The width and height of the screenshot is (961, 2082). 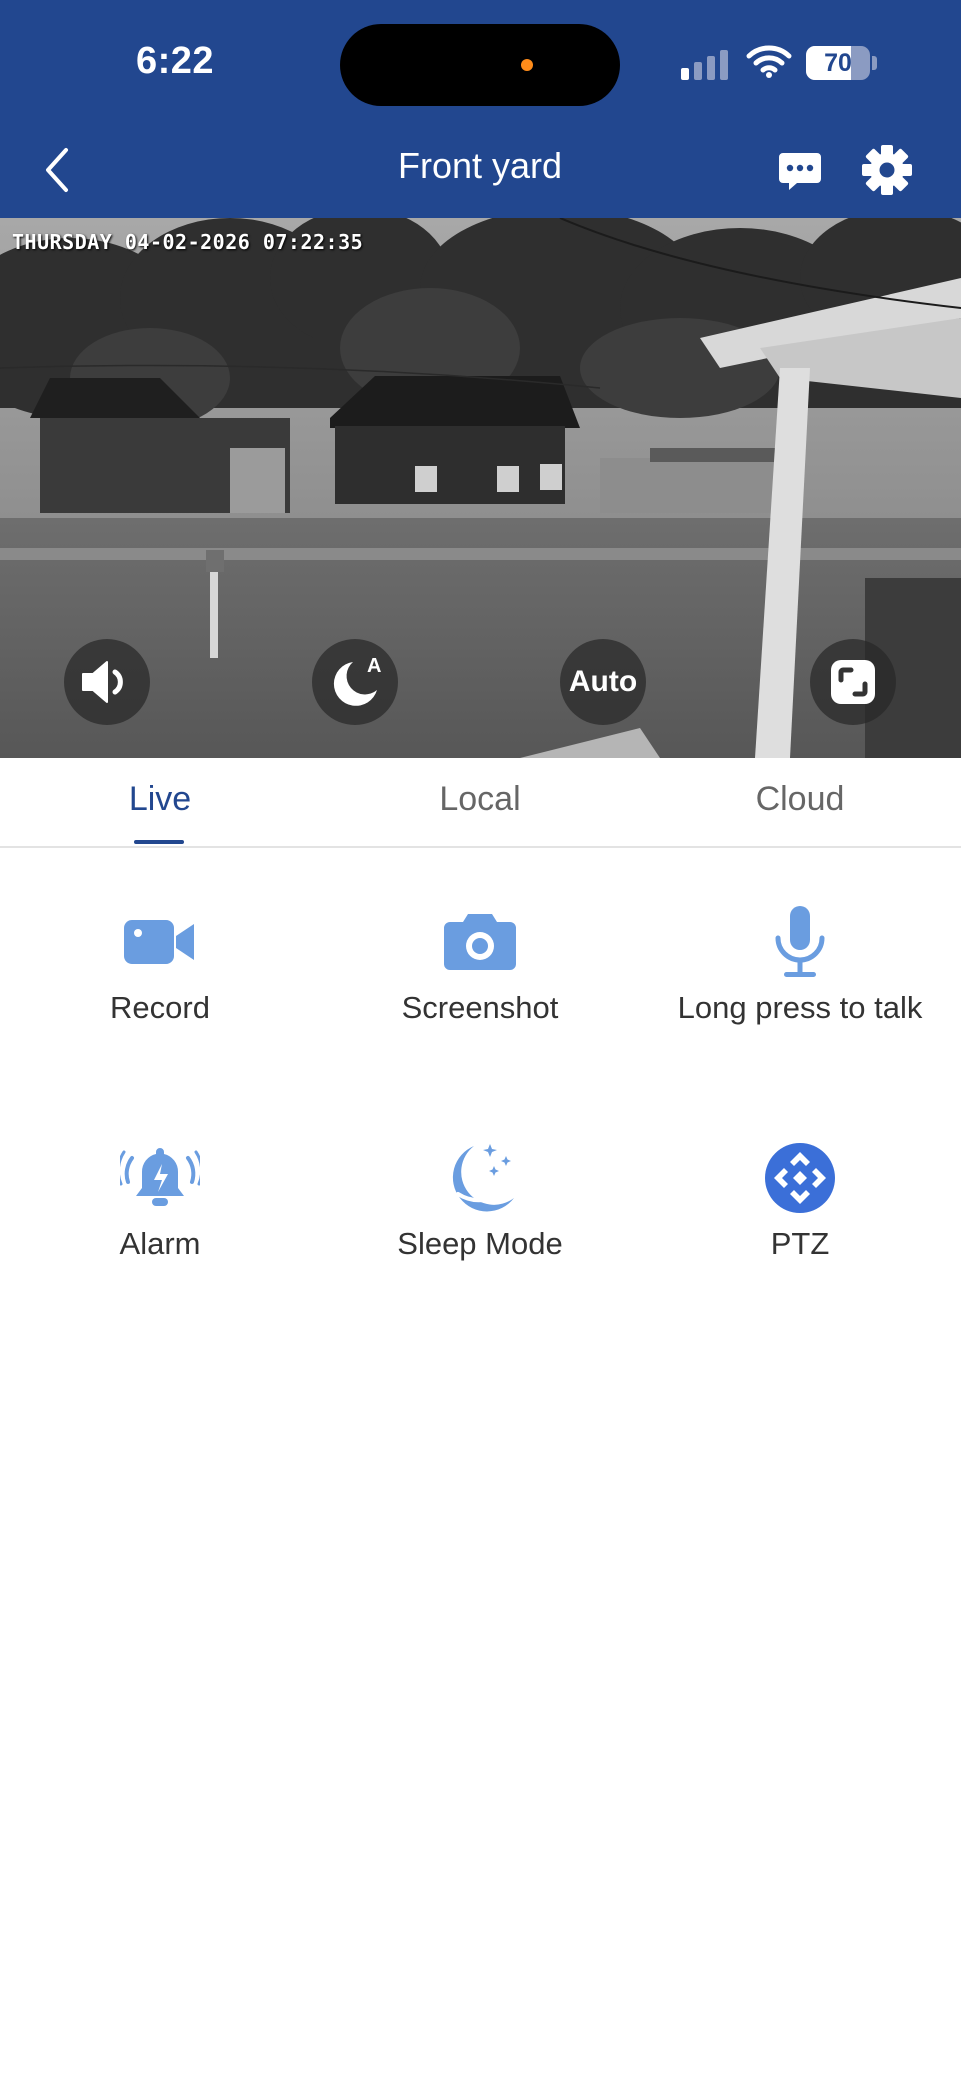 I want to click on back-button, so click(x=58, y=170).